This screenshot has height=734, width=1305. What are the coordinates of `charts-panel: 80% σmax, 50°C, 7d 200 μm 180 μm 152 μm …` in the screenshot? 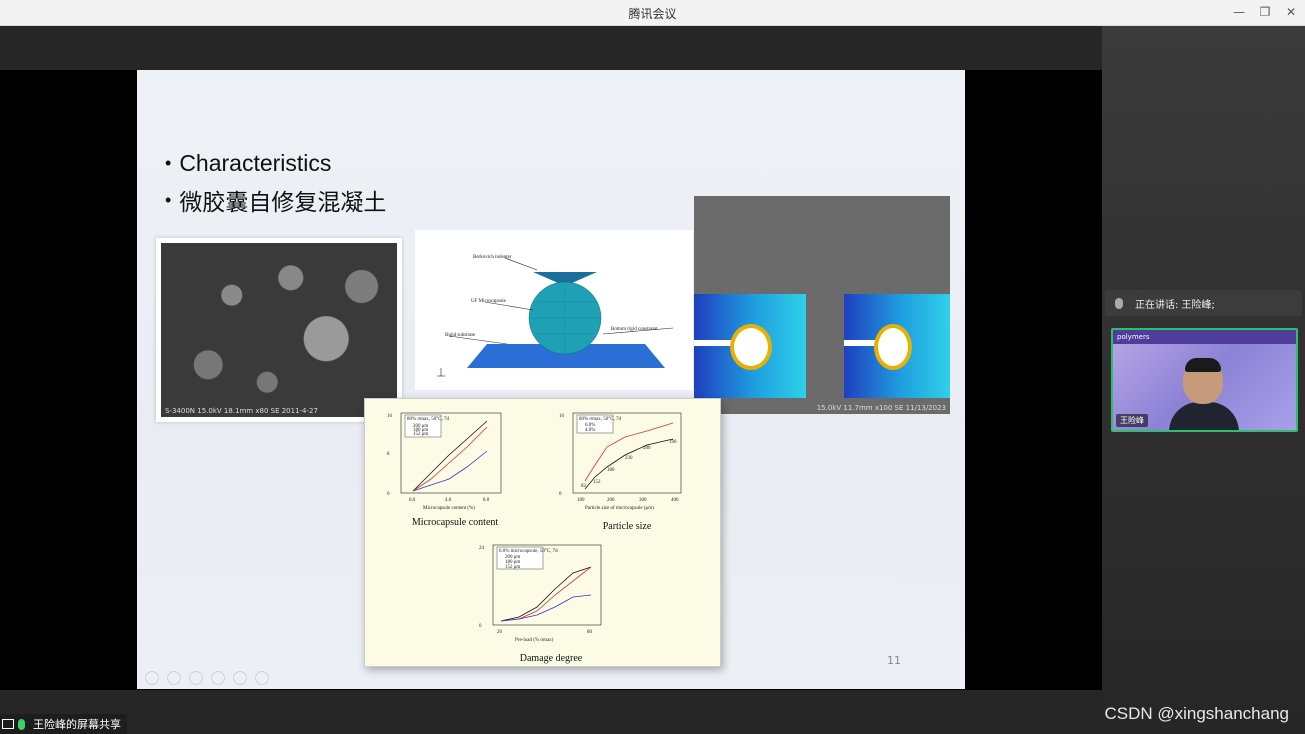 It's located at (542, 532).